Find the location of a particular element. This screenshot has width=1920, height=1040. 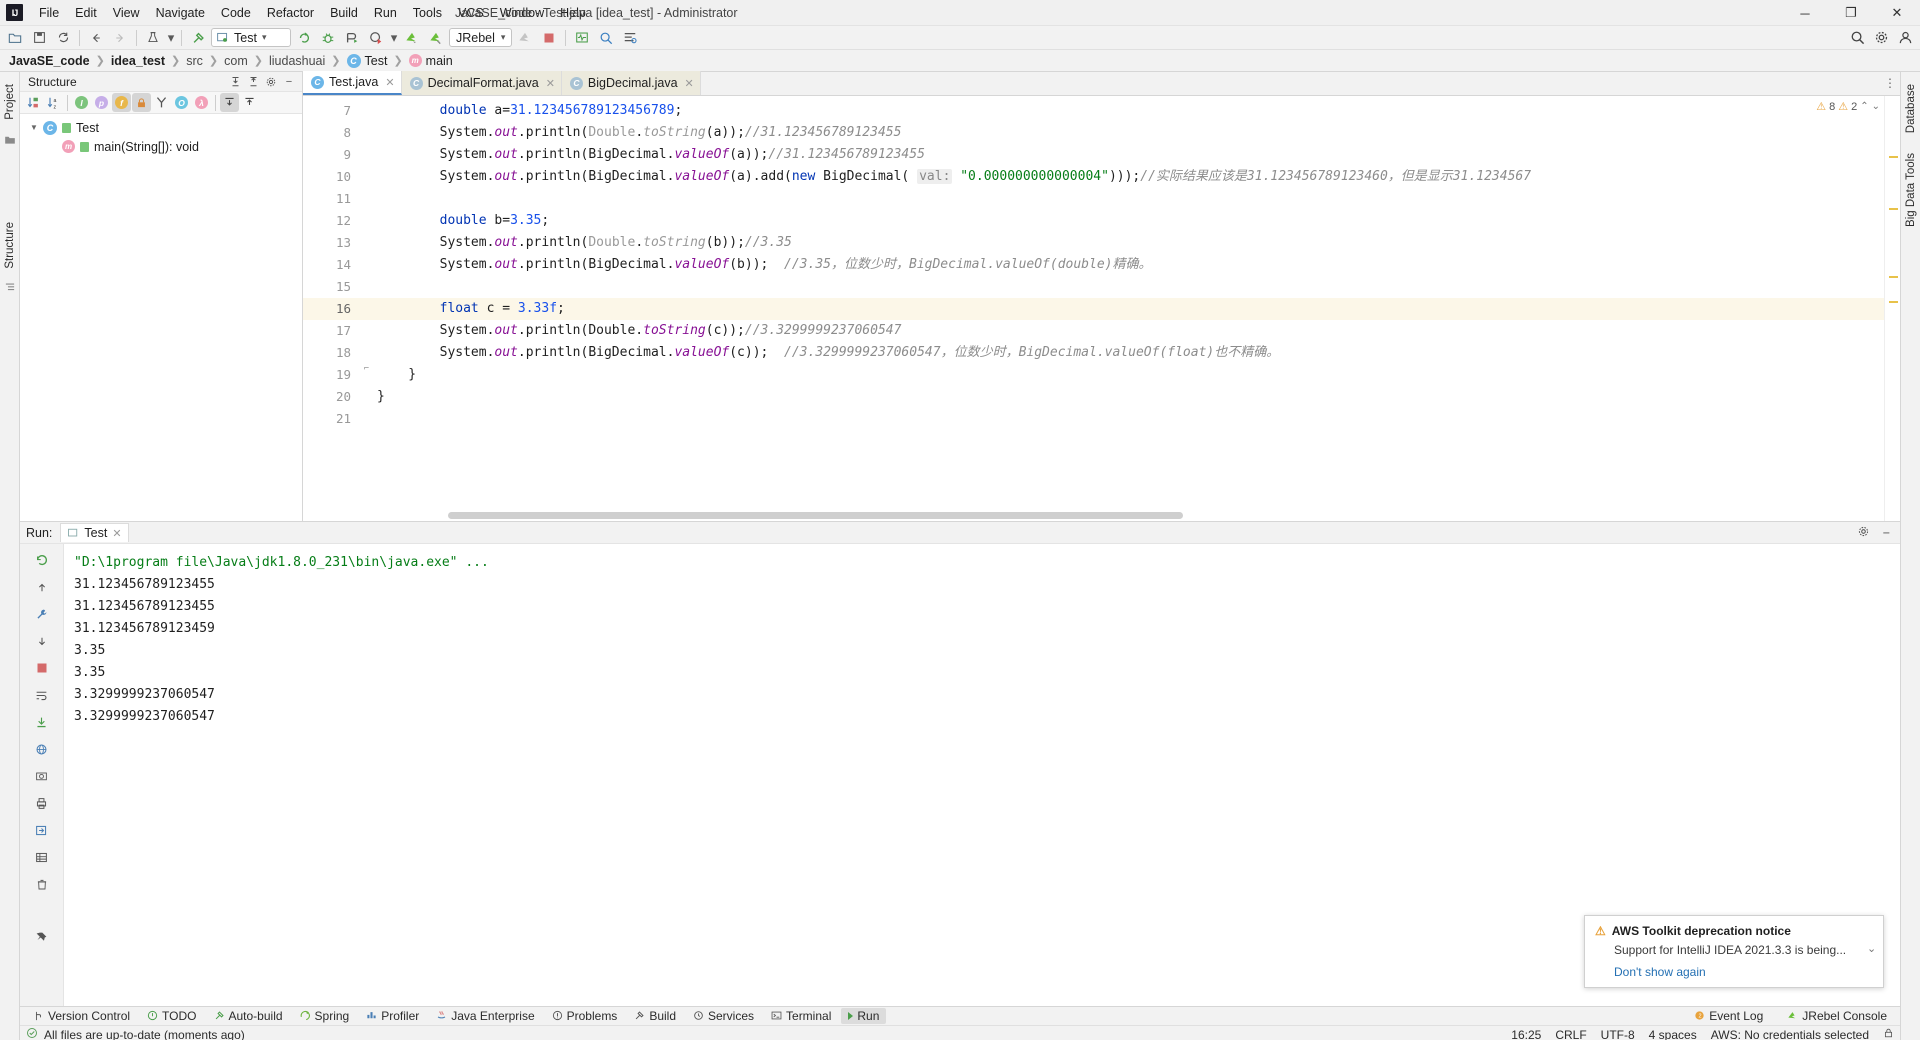

save-icon is located at coordinates (39, 38).